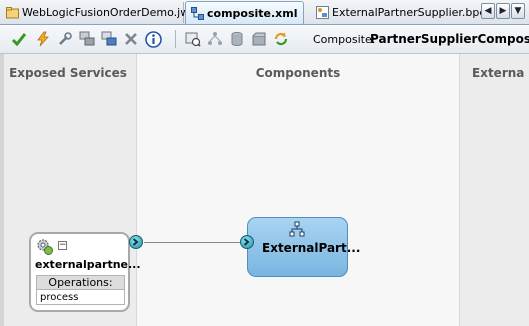 This screenshot has height=326, width=529. I want to click on refresh-icon, so click(281, 39).